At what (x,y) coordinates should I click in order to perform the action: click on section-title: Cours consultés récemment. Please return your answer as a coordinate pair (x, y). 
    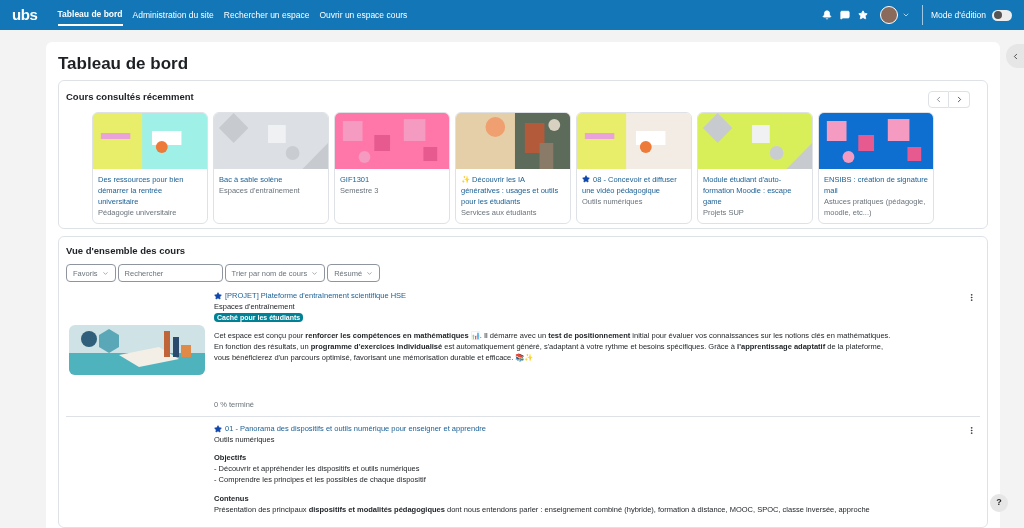
    Looking at the image, I should click on (130, 97).